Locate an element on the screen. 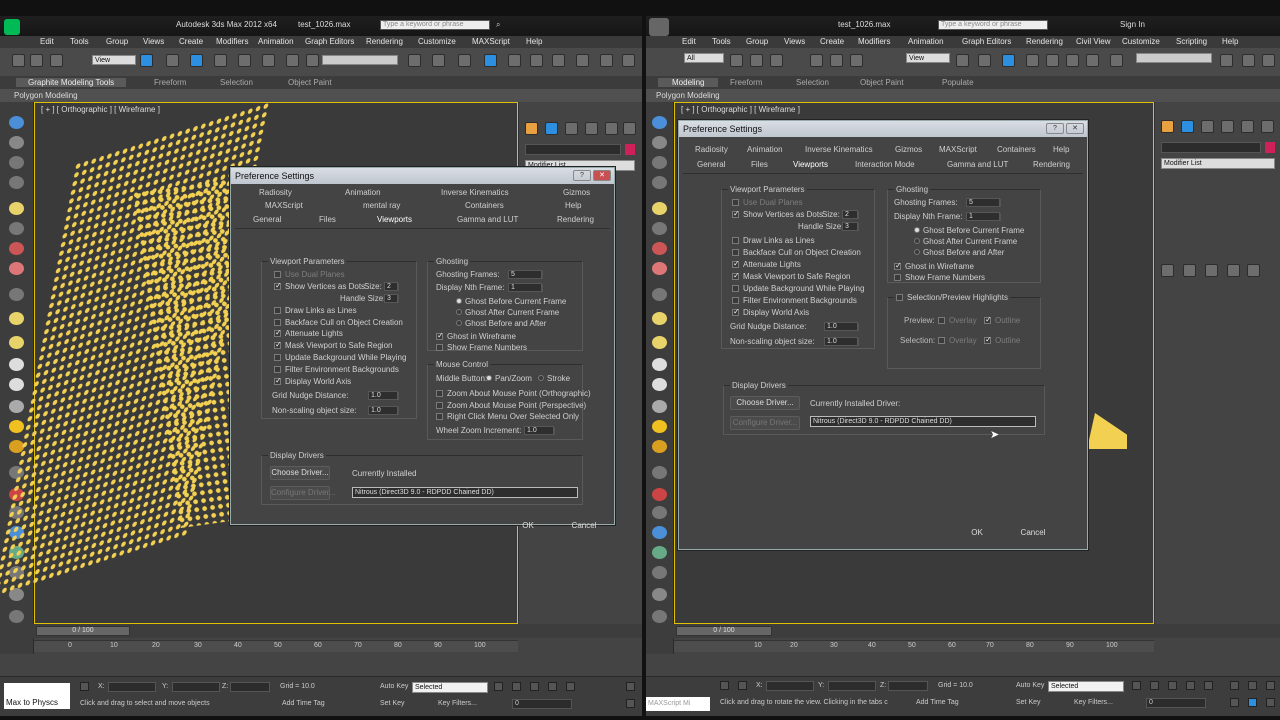 The width and height of the screenshot is (1280, 720). bones-icon is located at coordinates (659, 494).